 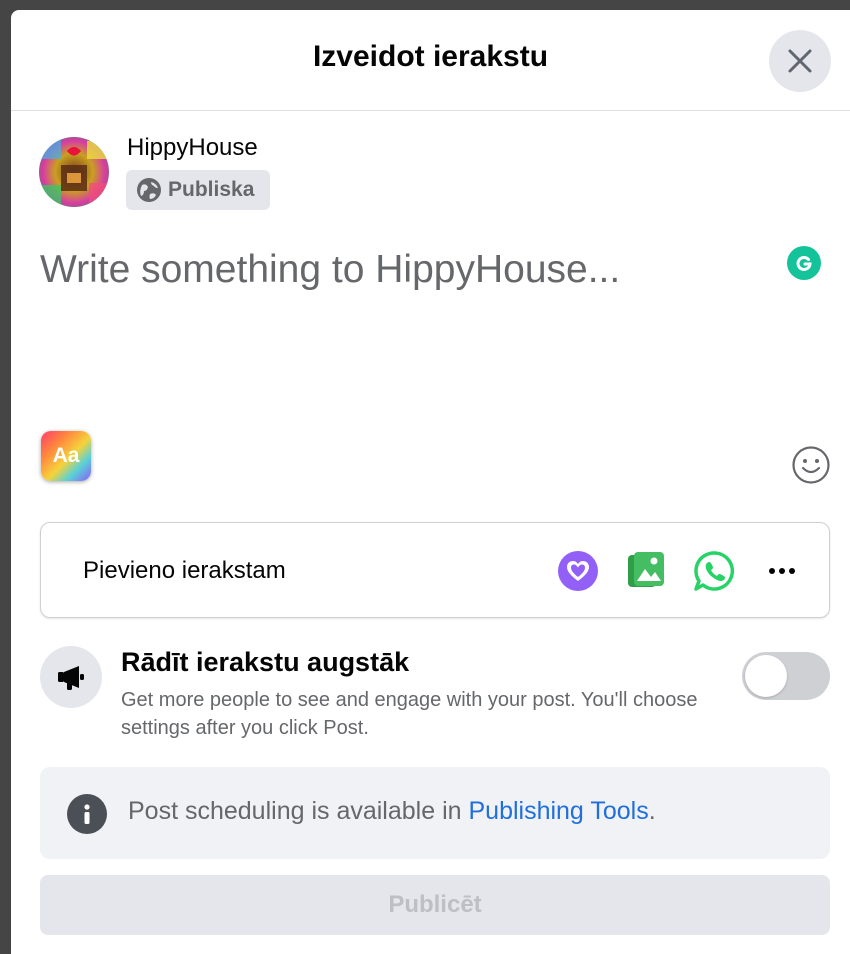 I want to click on add-to-post-label: Pievieno ierakstam, so click(x=184, y=570).